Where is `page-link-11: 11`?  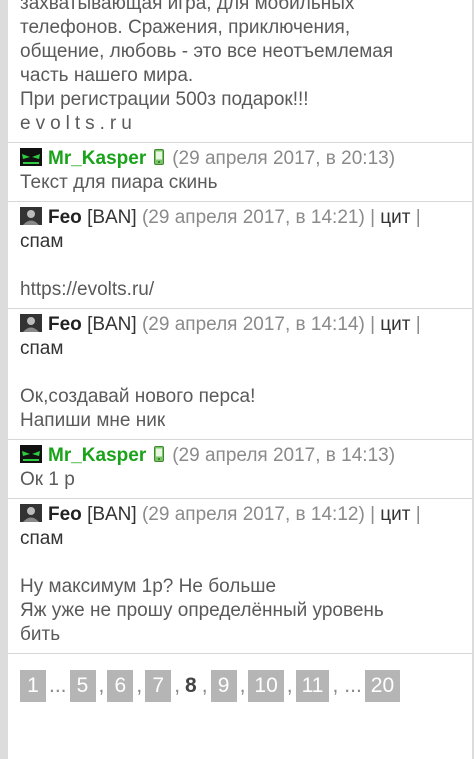
page-link-11: 11 is located at coordinates (312, 686).